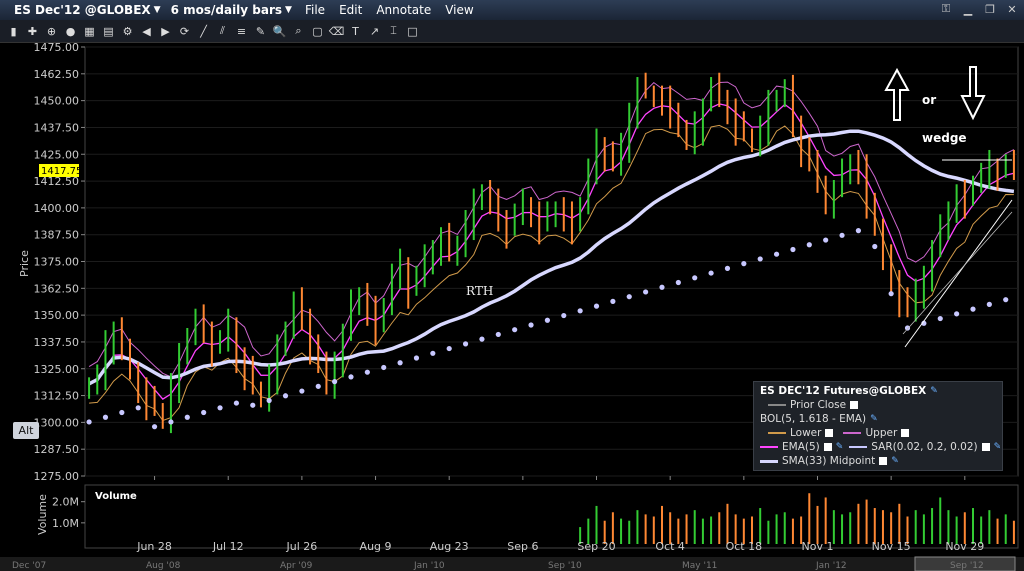 This screenshot has height=571, width=1024. What do you see at coordinates (946, 9) in the screenshot?
I see `lock-icon: ⚿` at bounding box center [946, 9].